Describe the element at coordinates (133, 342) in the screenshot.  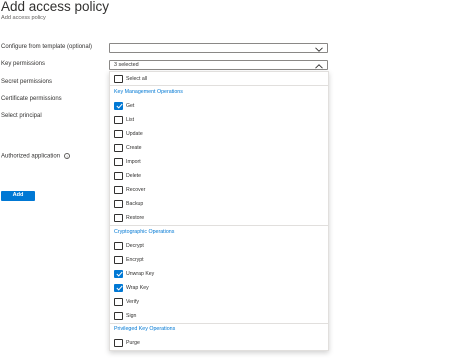
I see `option-label: Purge` at that location.